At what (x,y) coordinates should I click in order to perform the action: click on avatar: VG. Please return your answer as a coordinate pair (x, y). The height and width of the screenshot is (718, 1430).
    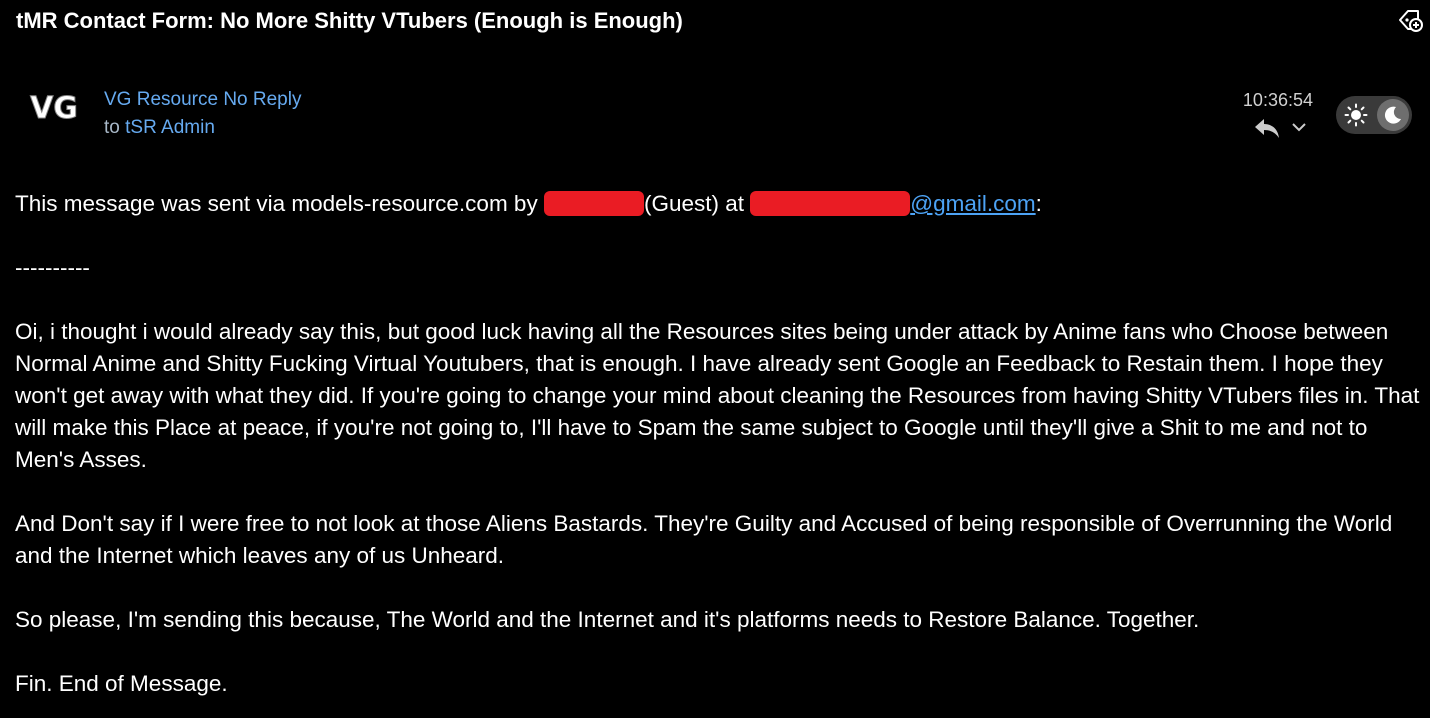
    Looking at the image, I should click on (54, 114).